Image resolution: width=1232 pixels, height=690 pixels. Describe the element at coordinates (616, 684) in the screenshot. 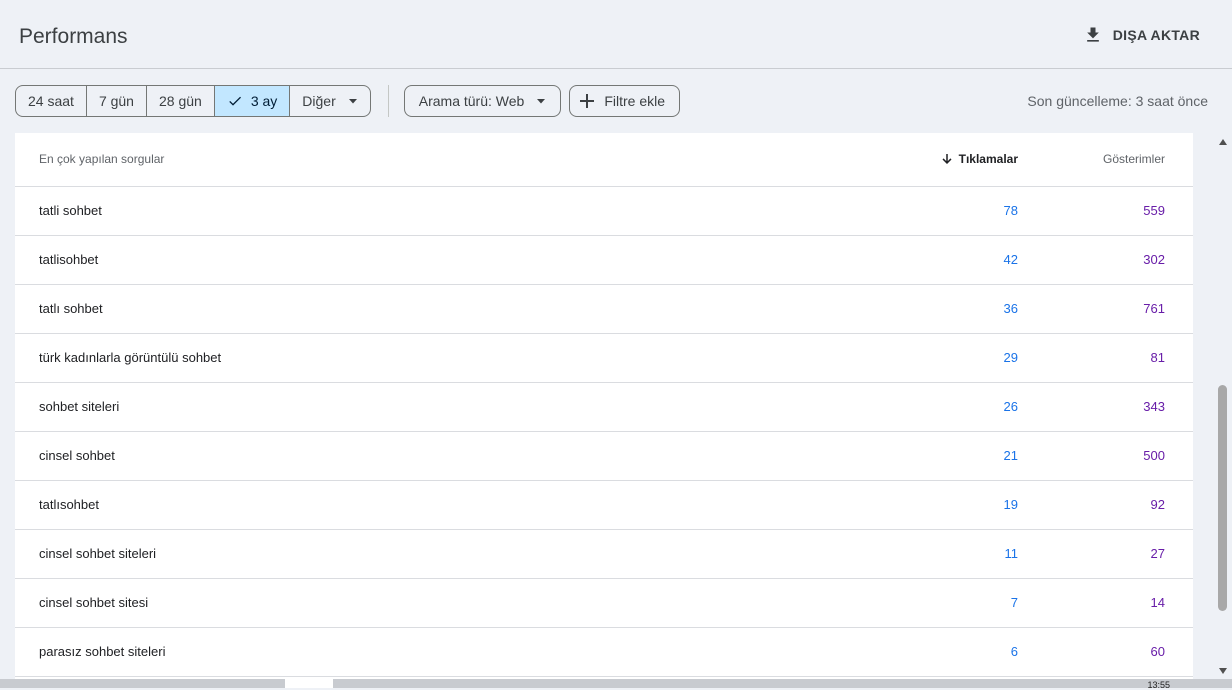

I see `taskbar: 13:55` at that location.